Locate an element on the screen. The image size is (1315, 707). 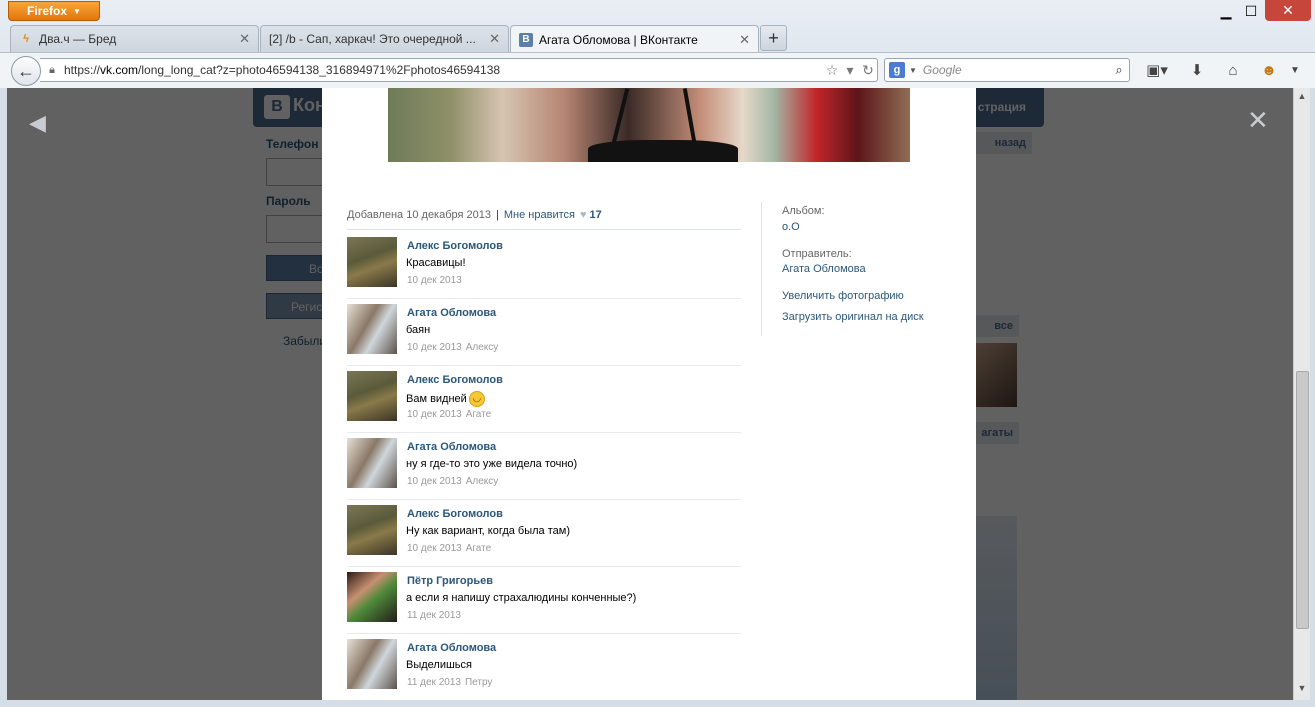
added-date: Добавлена 10 декабря 2013 is located at coordinates (419, 215).